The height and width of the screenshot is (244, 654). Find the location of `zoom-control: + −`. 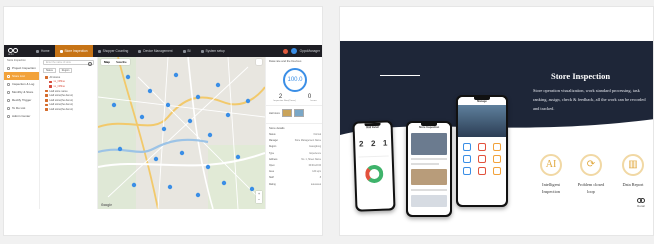

zoom-control: + − is located at coordinates (259, 197).